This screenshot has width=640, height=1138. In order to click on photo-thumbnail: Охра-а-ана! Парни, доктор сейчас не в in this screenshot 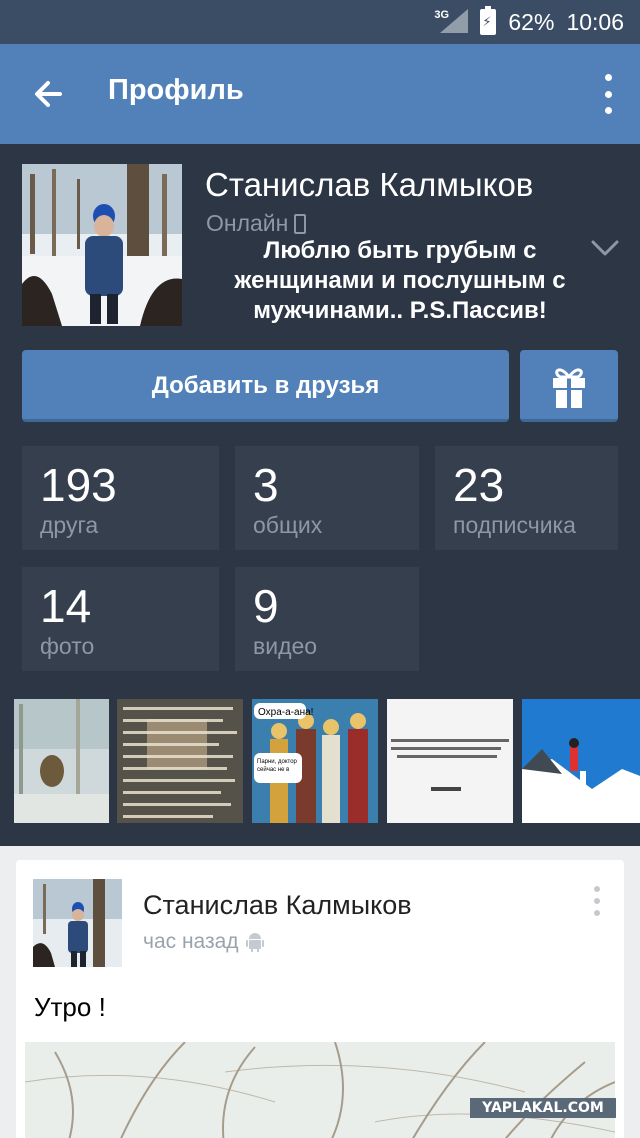, I will do `click(315, 761)`.